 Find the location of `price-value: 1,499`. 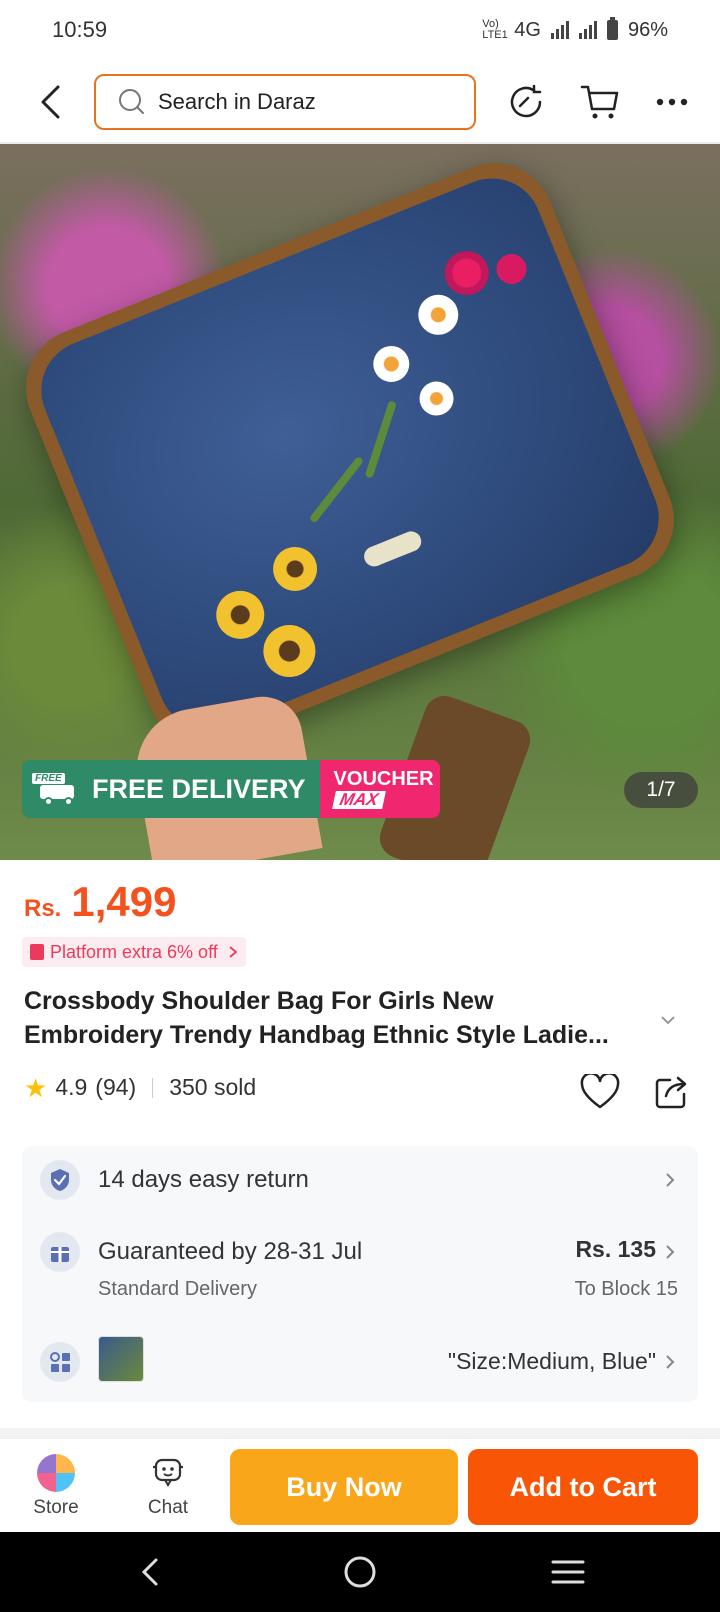

price-value: 1,499 is located at coordinates (124, 901).